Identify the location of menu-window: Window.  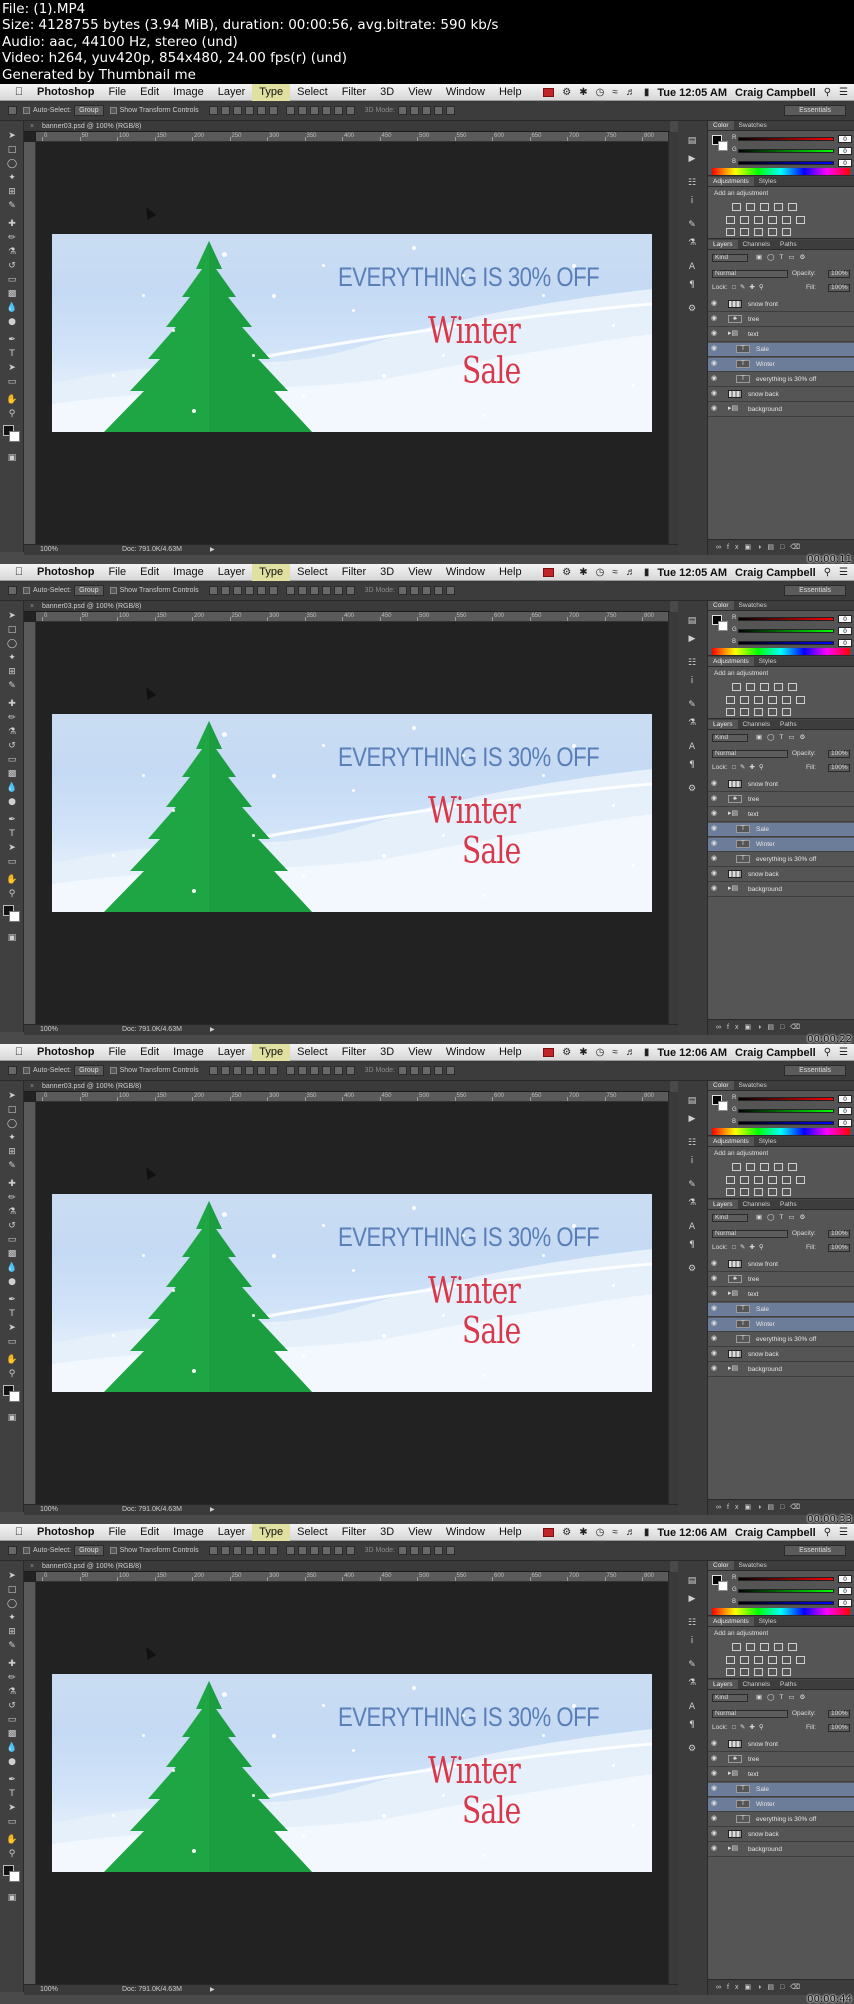
(465, 572).